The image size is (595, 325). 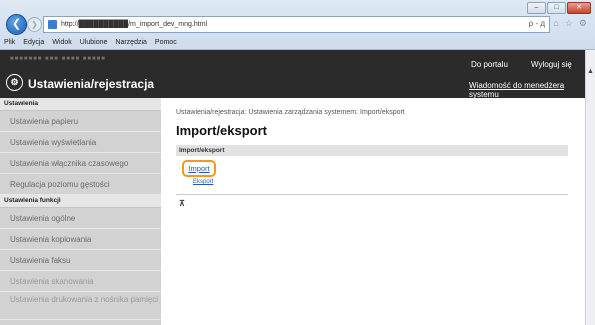 What do you see at coordinates (80, 260) in the screenshot?
I see `sidebar-item-fax: Ustawienia faksu` at bounding box center [80, 260].